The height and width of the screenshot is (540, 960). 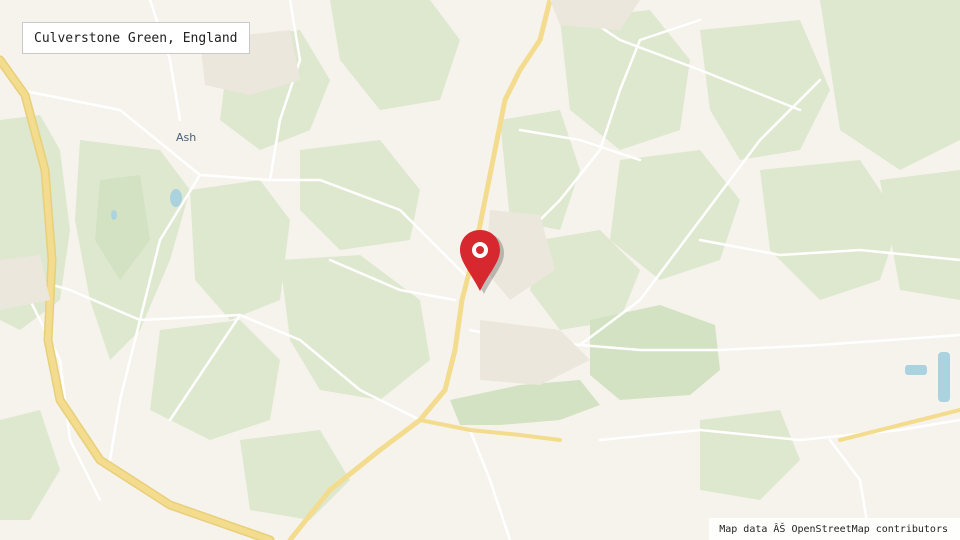 I want to click on map-title: Culverstone Green, England, so click(x=136, y=38).